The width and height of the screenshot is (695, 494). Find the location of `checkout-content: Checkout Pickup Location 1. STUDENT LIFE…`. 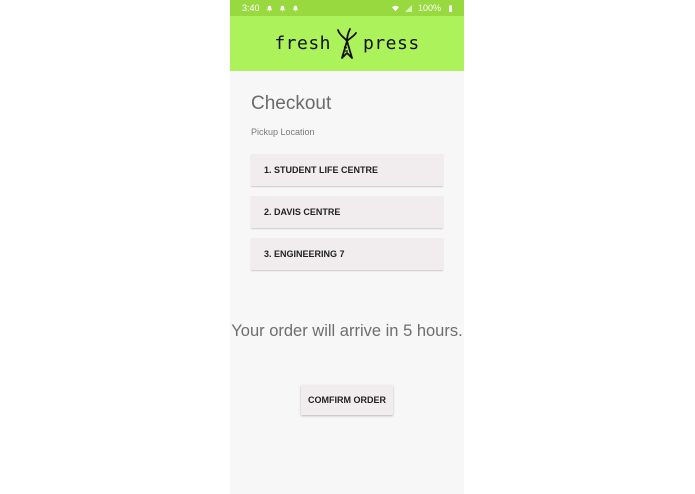

checkout-content: Checkout Pickup Location 1. STUDENT LIFE… is located at coordinates (347, 170).